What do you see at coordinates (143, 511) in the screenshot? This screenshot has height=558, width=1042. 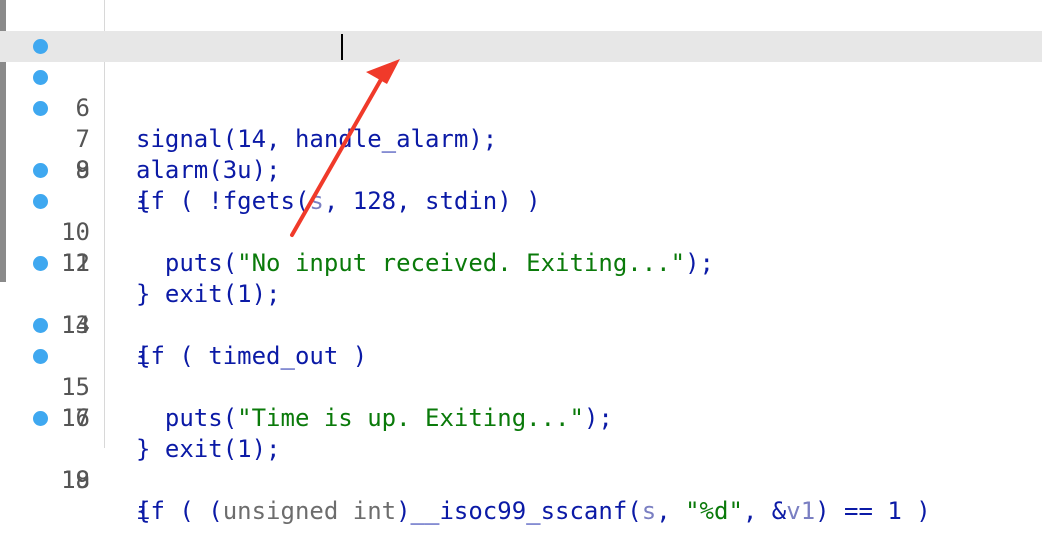 I see `code-text: {` at bounding box center [143, 511].